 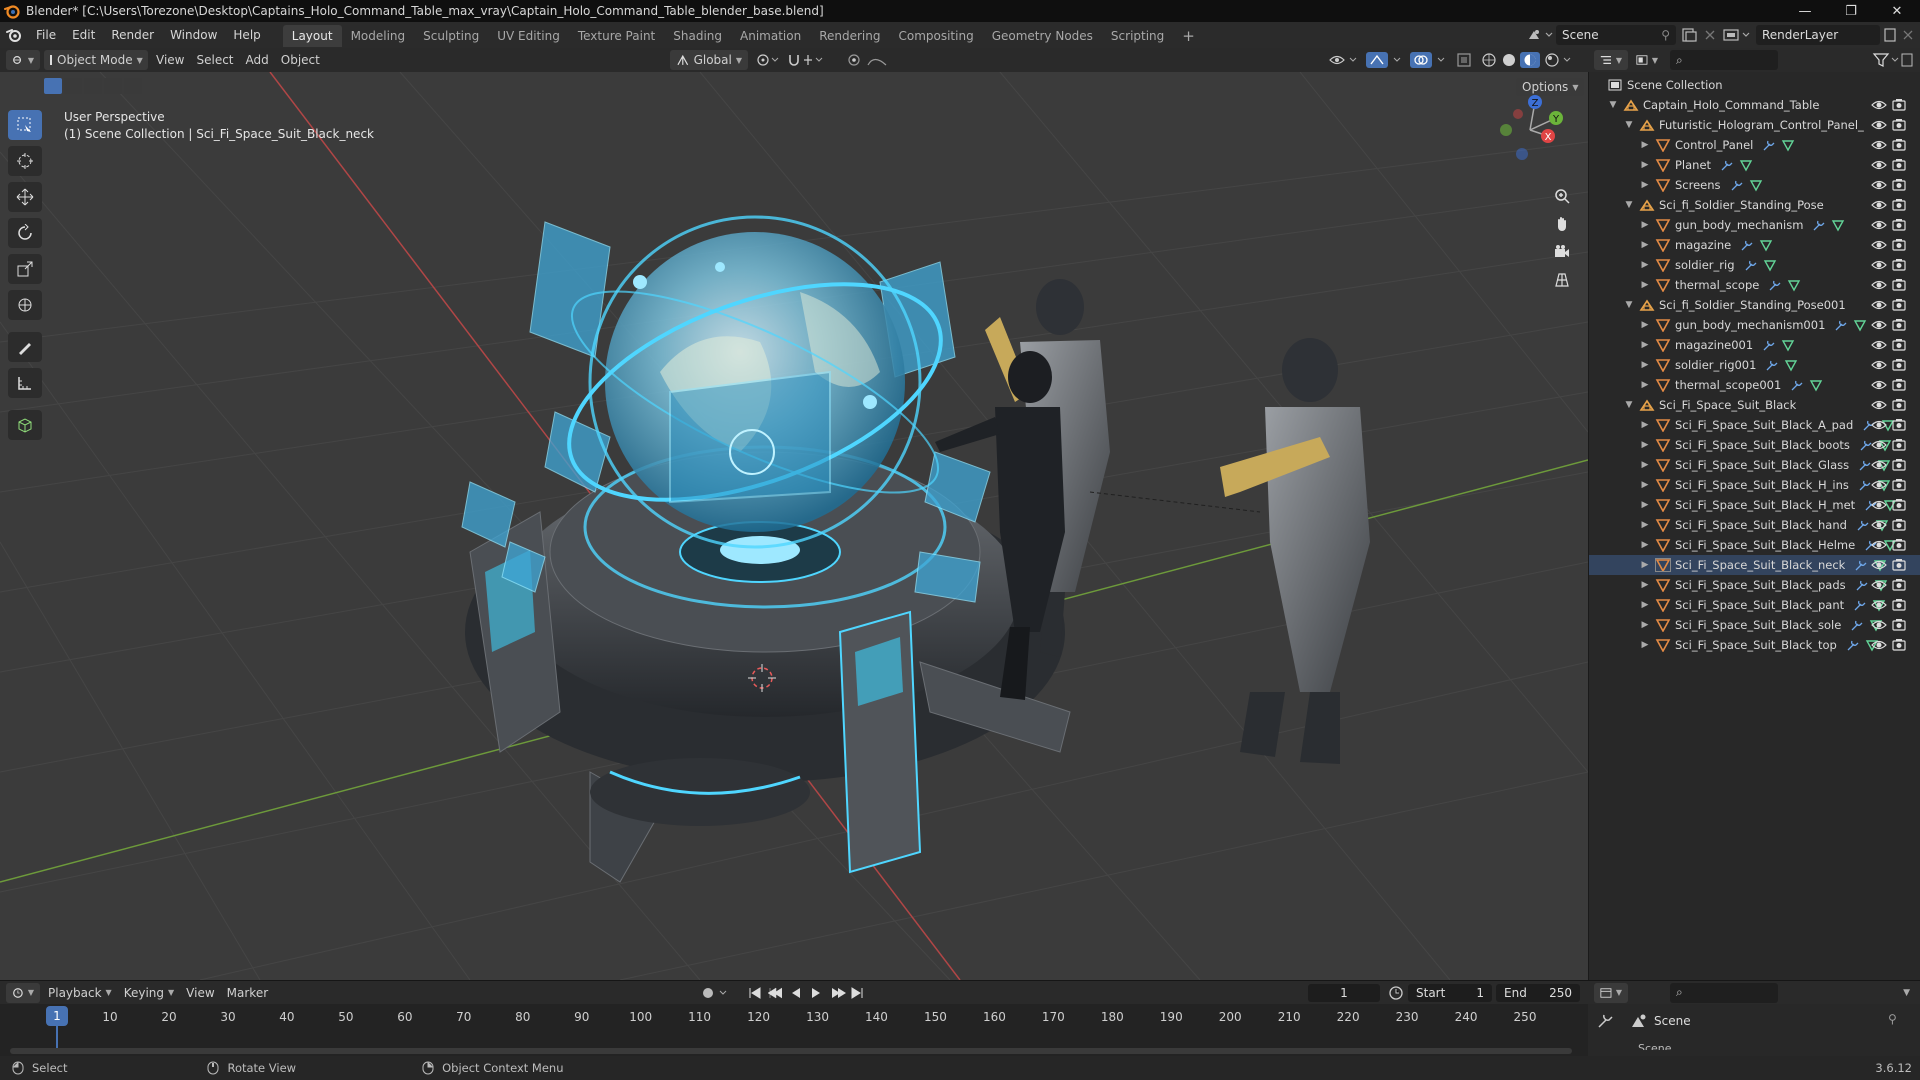 What do you see at coordinates (1892, 1019) in the screenshot?
I see `properties-pin-icon: ⚲` at bounding box center [1892, 1019].